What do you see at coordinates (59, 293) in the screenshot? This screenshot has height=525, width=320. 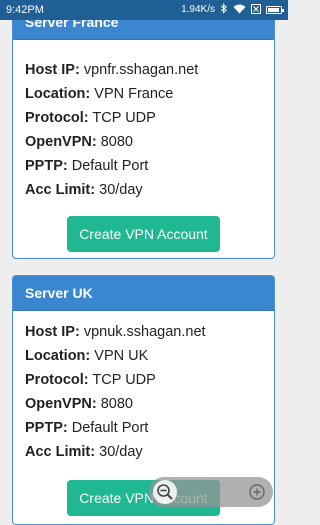 I see `server-title: Server UK` at bounding box center [59, 293].